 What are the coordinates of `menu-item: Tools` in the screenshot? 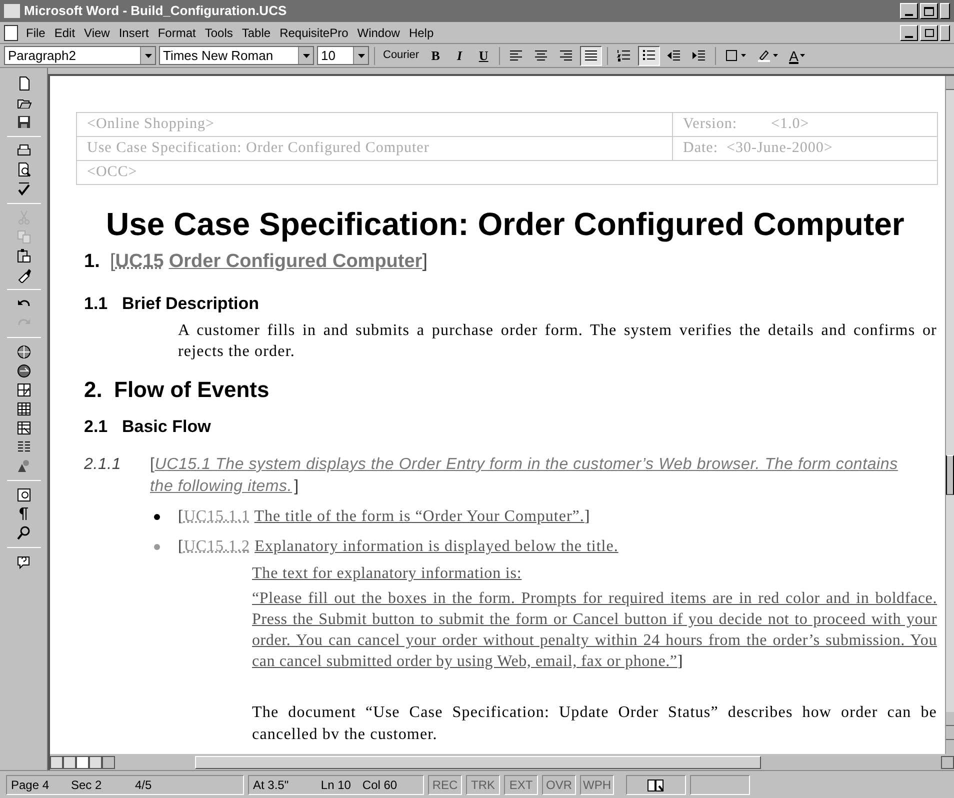 It's located at (218, 33).